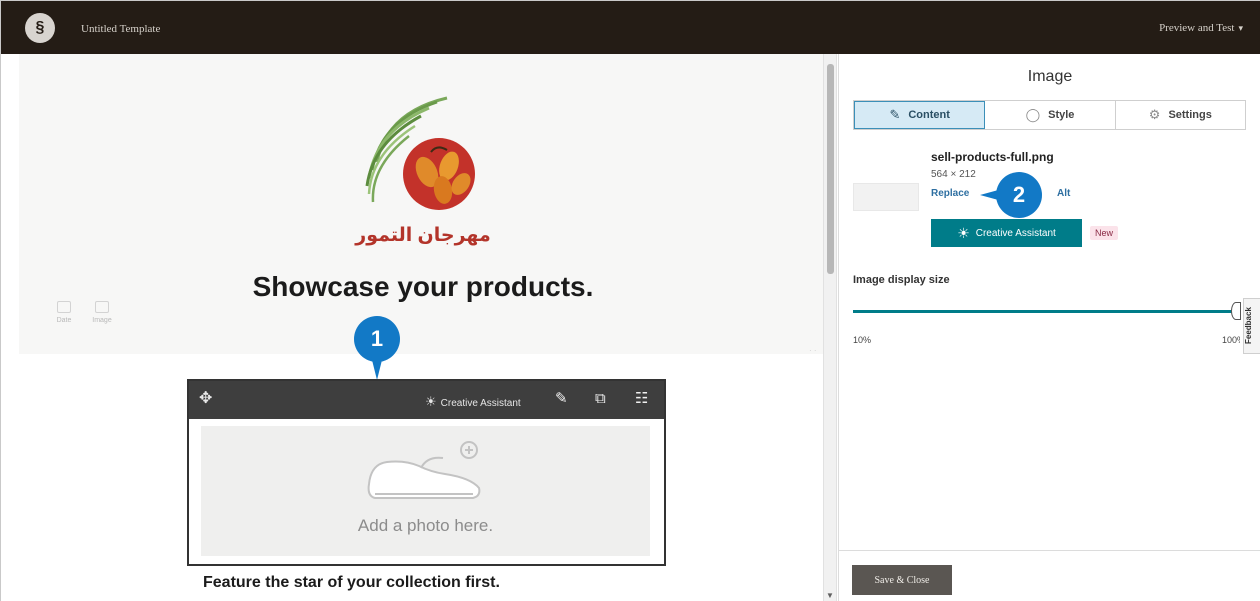  Describe the element at coordinates (561, 399) in the screenshot. I see `edit-icon: ✎` at that location.